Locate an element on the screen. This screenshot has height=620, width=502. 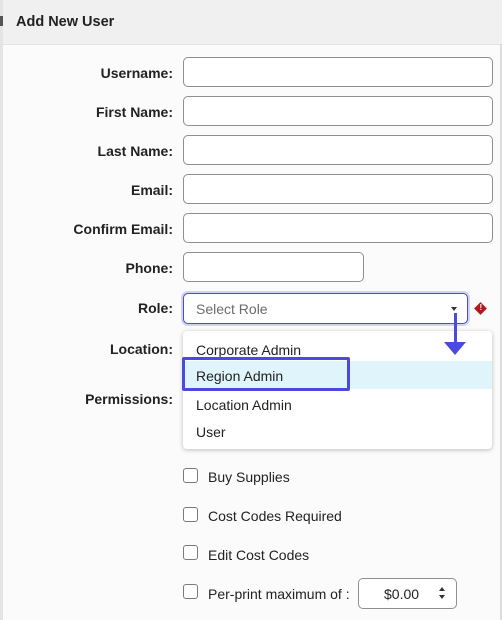
edit-cost-codes-label: Edit Cost Codes is located at coordinates (259, 555).